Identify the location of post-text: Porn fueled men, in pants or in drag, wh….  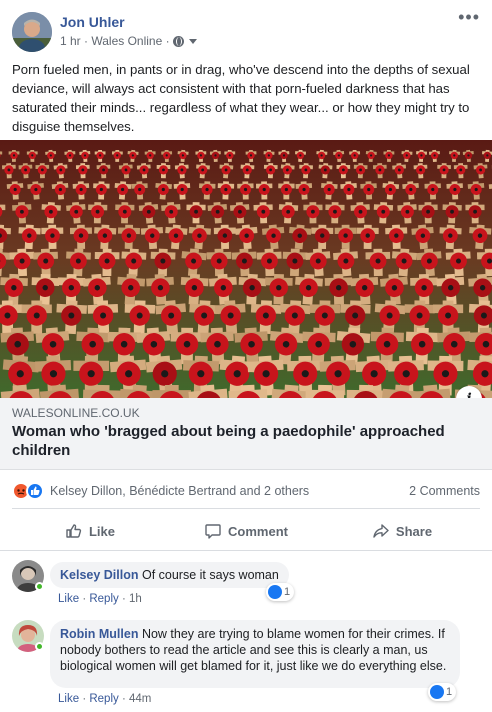
(241, 98).